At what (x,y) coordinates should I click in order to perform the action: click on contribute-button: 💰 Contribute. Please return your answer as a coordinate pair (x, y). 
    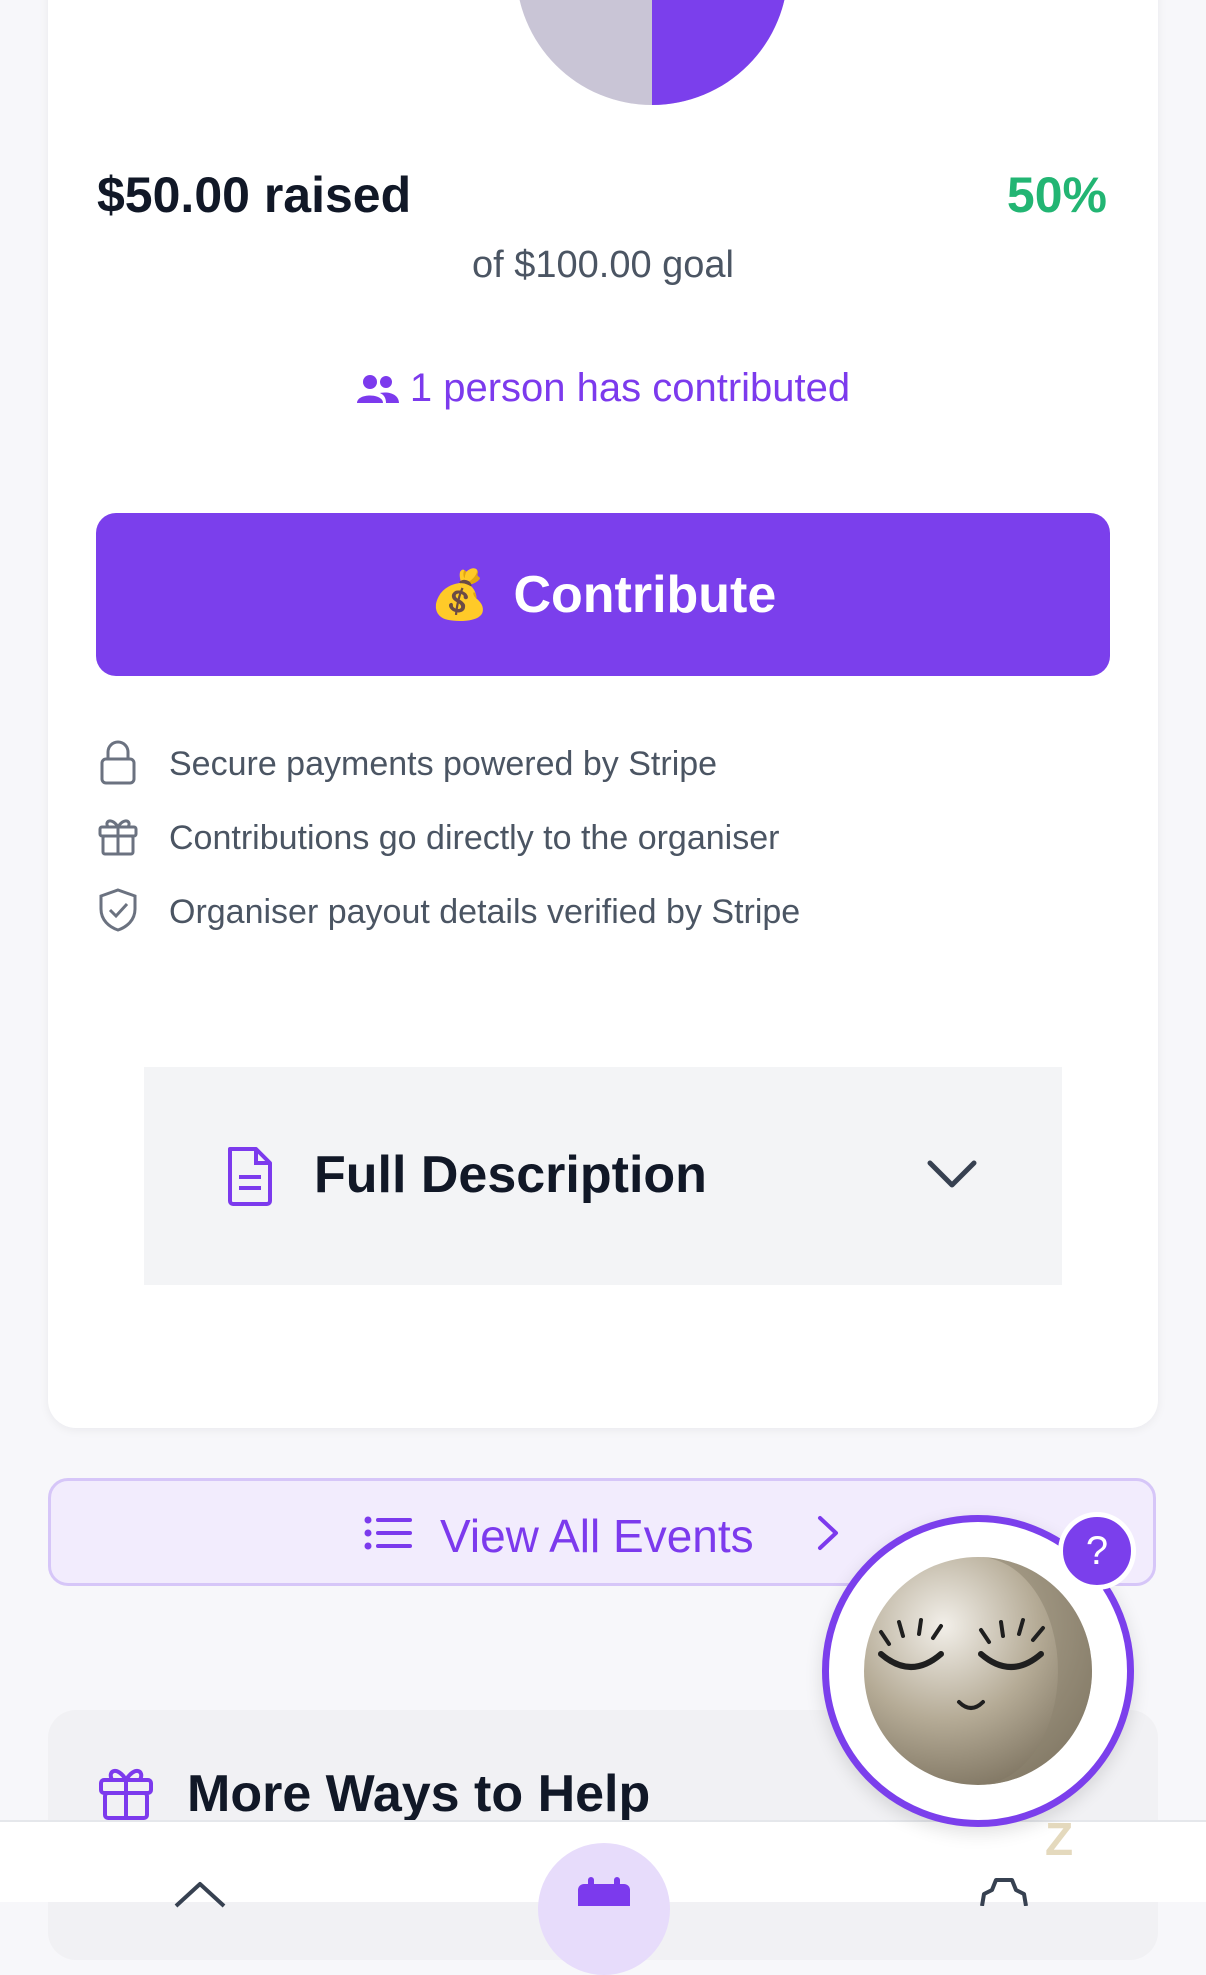
    Looking at the image, I should click on (603, 594).